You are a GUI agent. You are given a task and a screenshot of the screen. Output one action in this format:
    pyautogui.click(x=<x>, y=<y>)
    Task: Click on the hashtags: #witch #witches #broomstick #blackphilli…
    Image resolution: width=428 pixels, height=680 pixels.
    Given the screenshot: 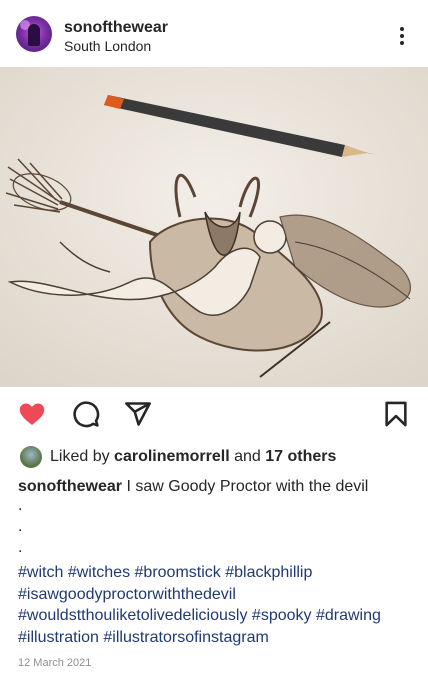 What is the action you would take?
    pyautogui.click(x=220, y=605)
    